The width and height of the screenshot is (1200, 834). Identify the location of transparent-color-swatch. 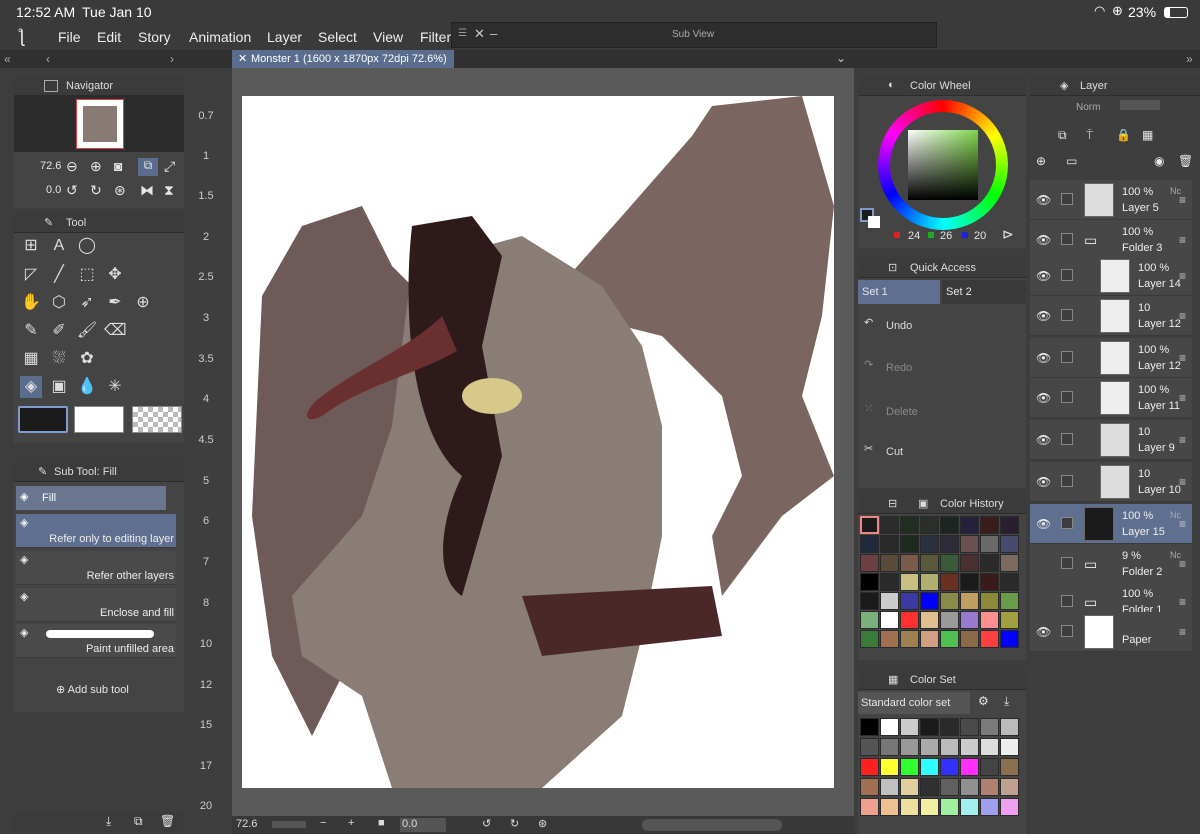
(157, 419).